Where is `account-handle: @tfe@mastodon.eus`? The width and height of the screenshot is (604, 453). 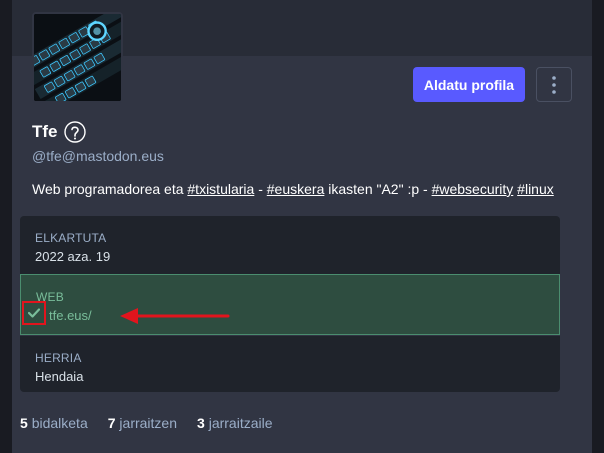
account-handle: @tfe@mastodon.eus is located at coordinates (98, 156).